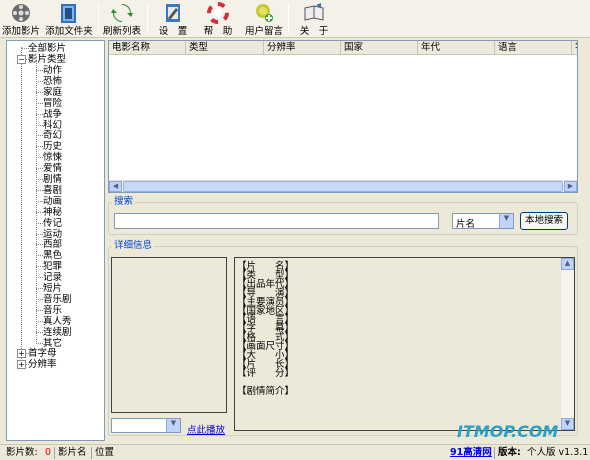 This screenshot has width=590, height=460. What do you see at coordinates (173, 31) in the screenshot?
I see `settings-label: 设 置` at bounding box center [173, 31].